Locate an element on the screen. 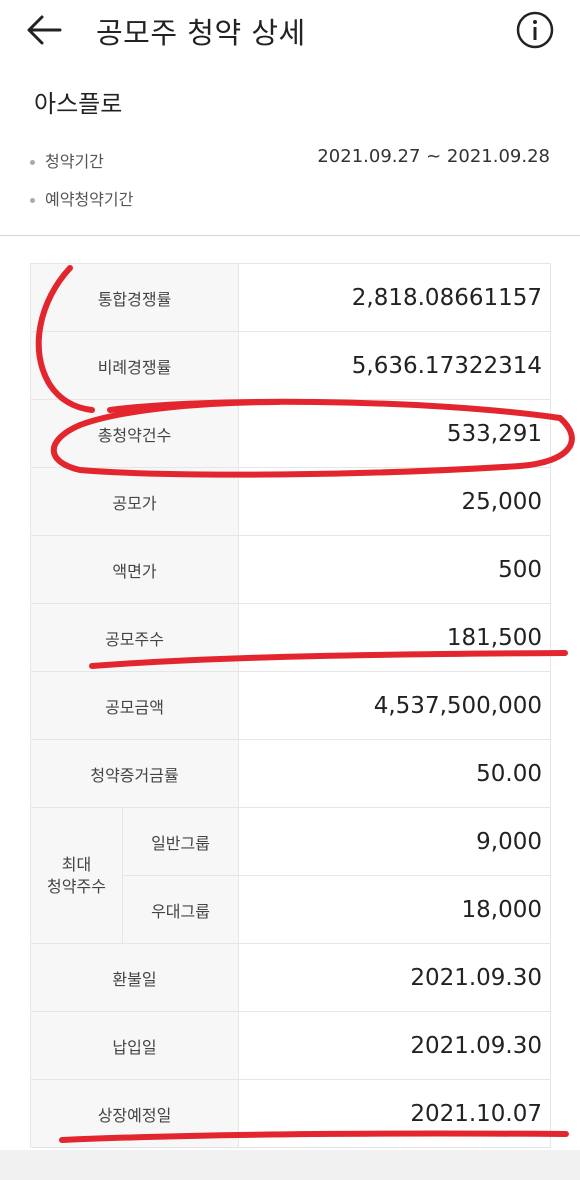 This screenshot has width=580, height=1180. table-row: 공모주수 181,500 is located at coordinates (290, 637).